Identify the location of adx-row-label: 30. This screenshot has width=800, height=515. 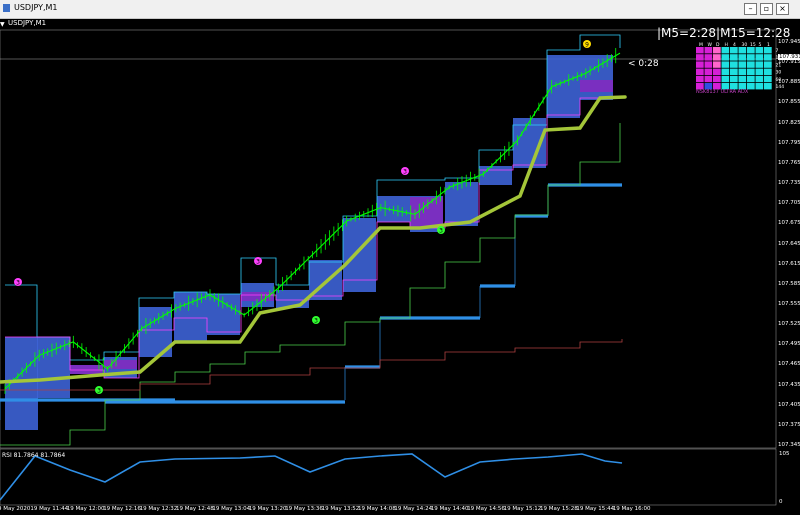
(779, 73).